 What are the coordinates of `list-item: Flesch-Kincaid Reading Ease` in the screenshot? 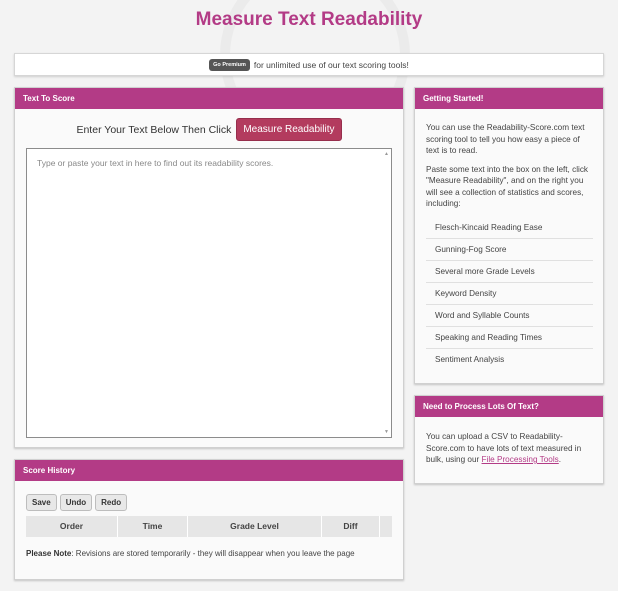 It's located at (509, 228).